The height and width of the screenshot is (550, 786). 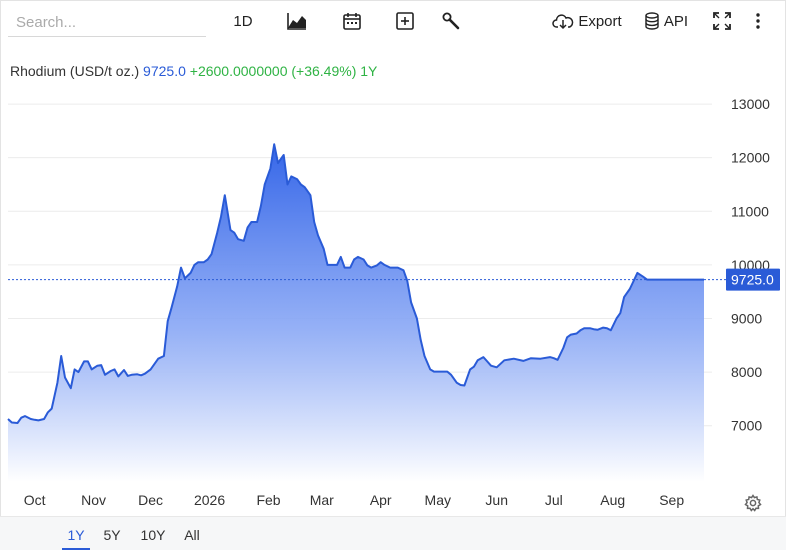 What do you see at coordinates (750, 104) in the screenshot?
I see `y-tick-label: 13000` at bounding box center [750, 104].